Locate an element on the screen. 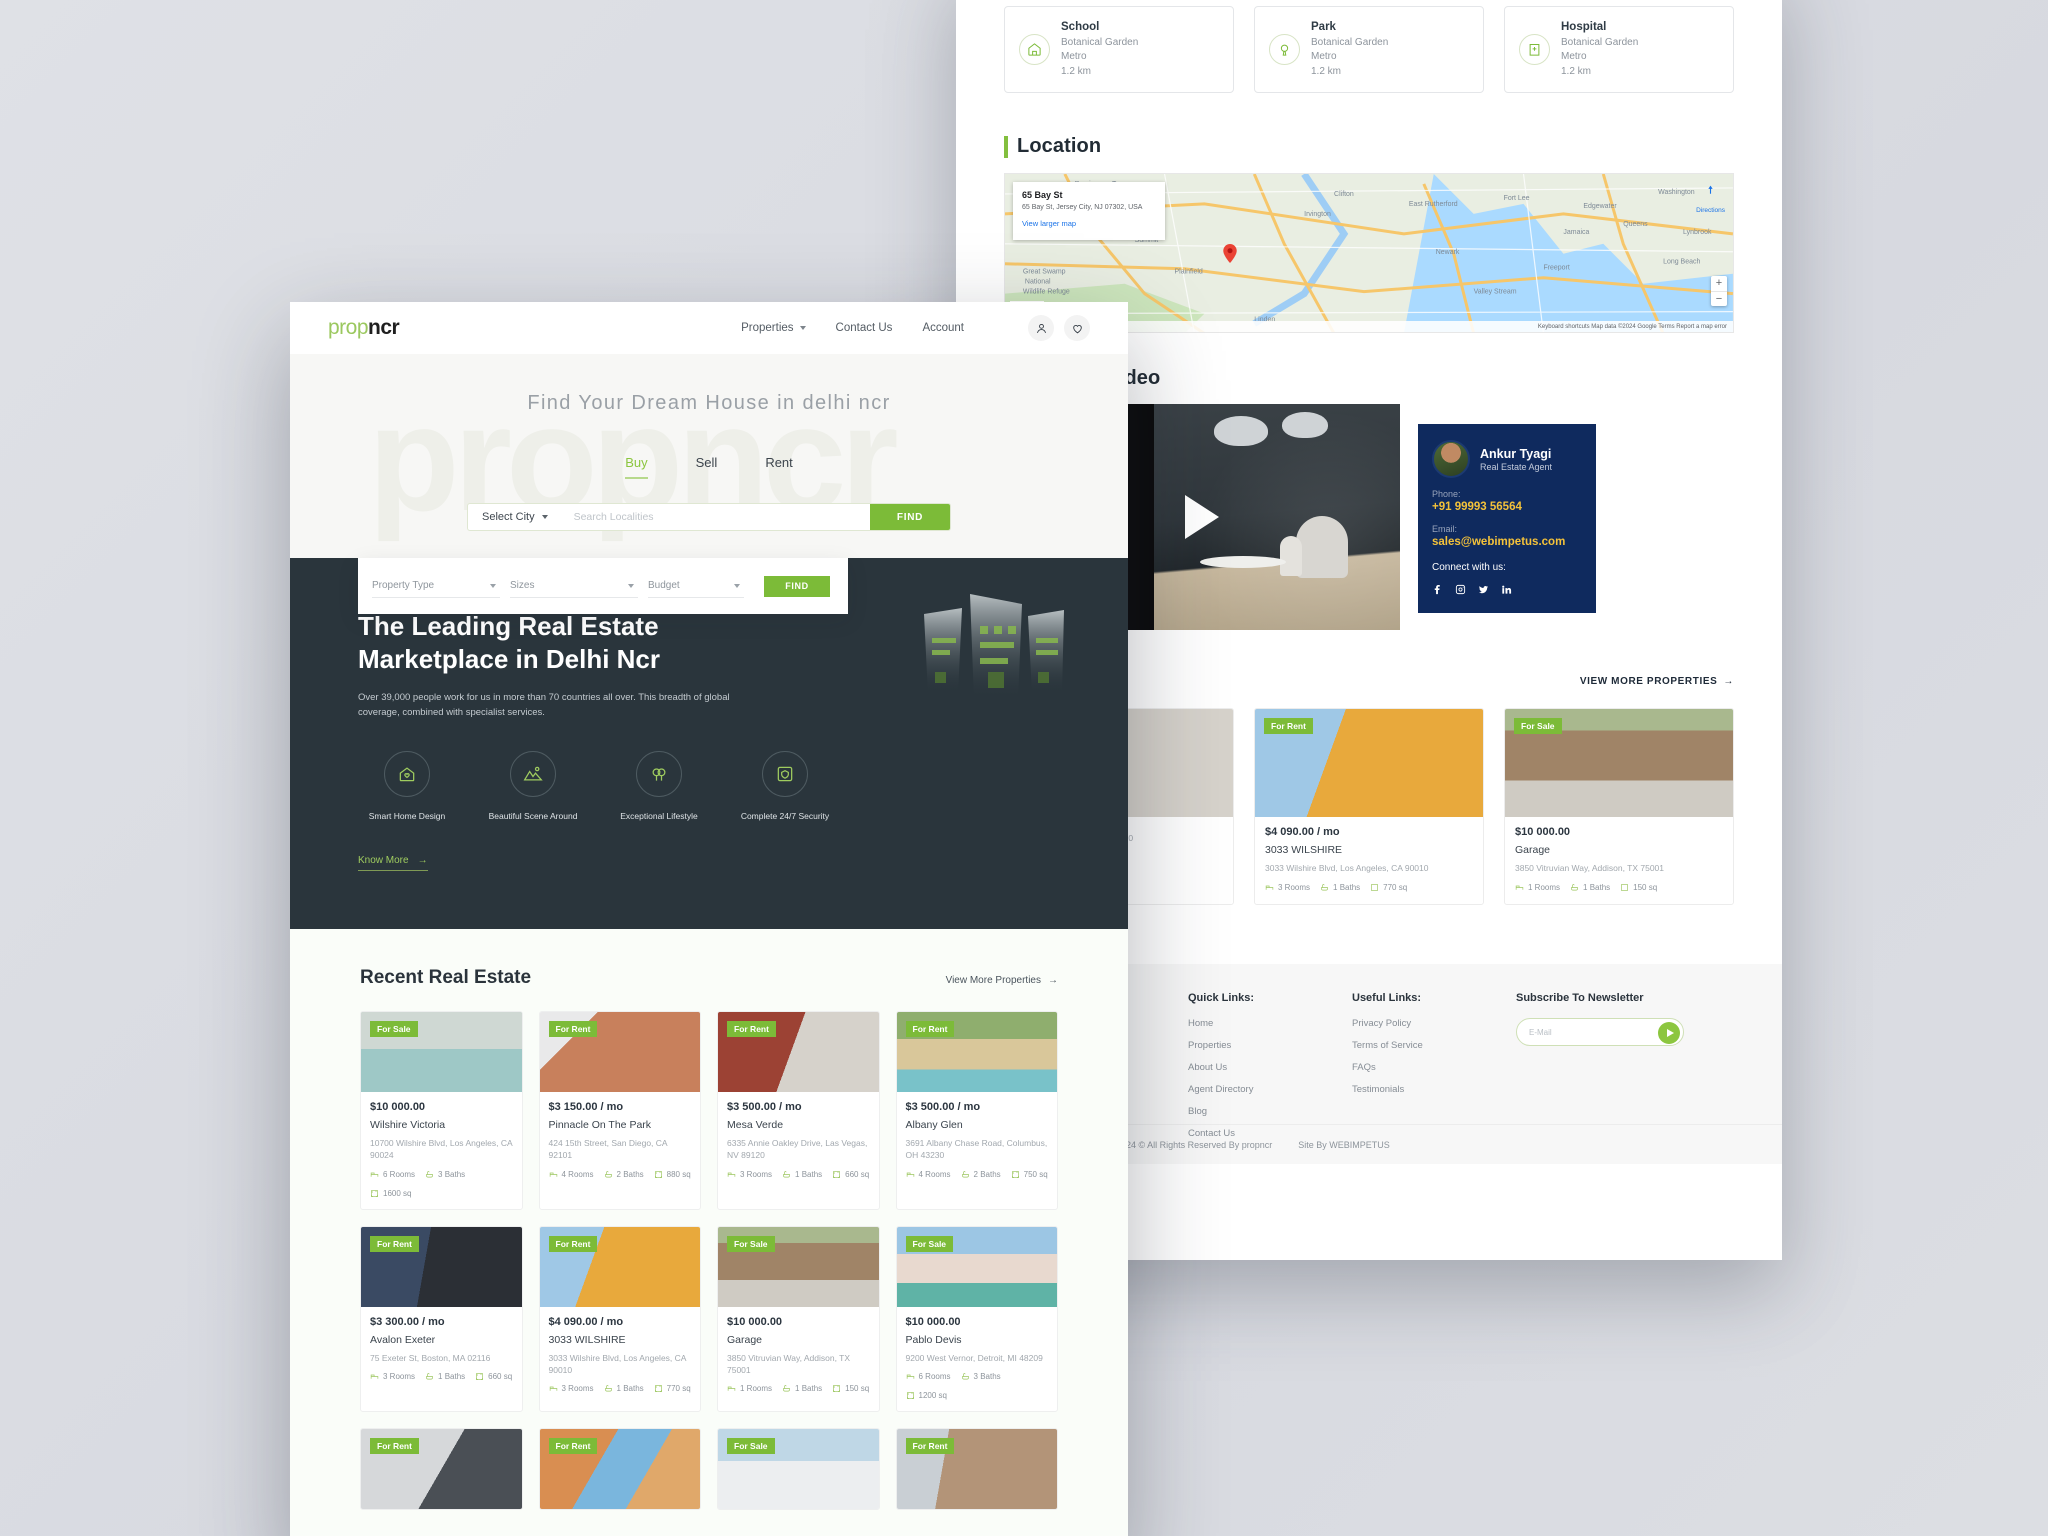  search-input: Search Localities is located at coordinates (716, 517).